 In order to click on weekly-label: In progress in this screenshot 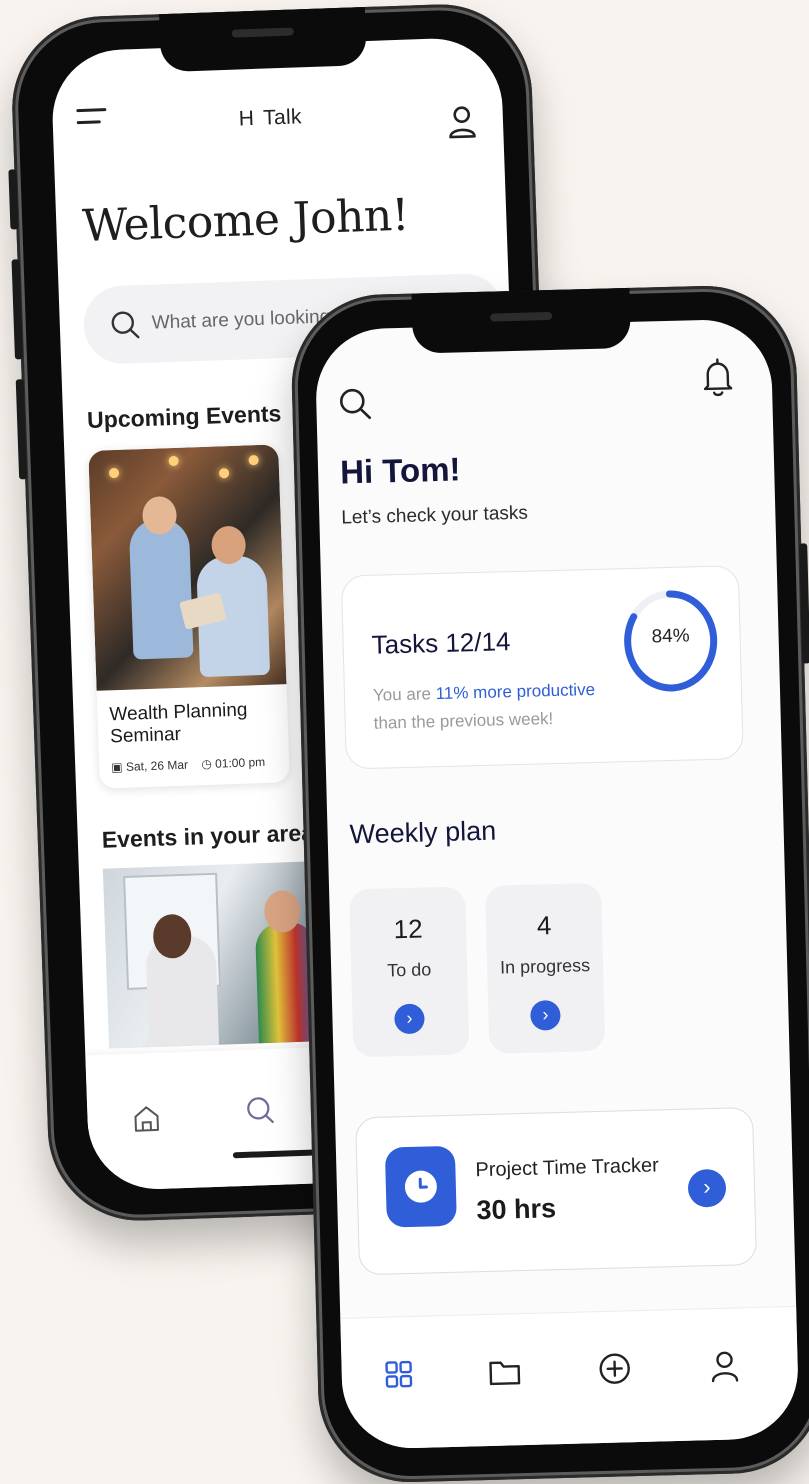, I will do `click(545, 967)`.